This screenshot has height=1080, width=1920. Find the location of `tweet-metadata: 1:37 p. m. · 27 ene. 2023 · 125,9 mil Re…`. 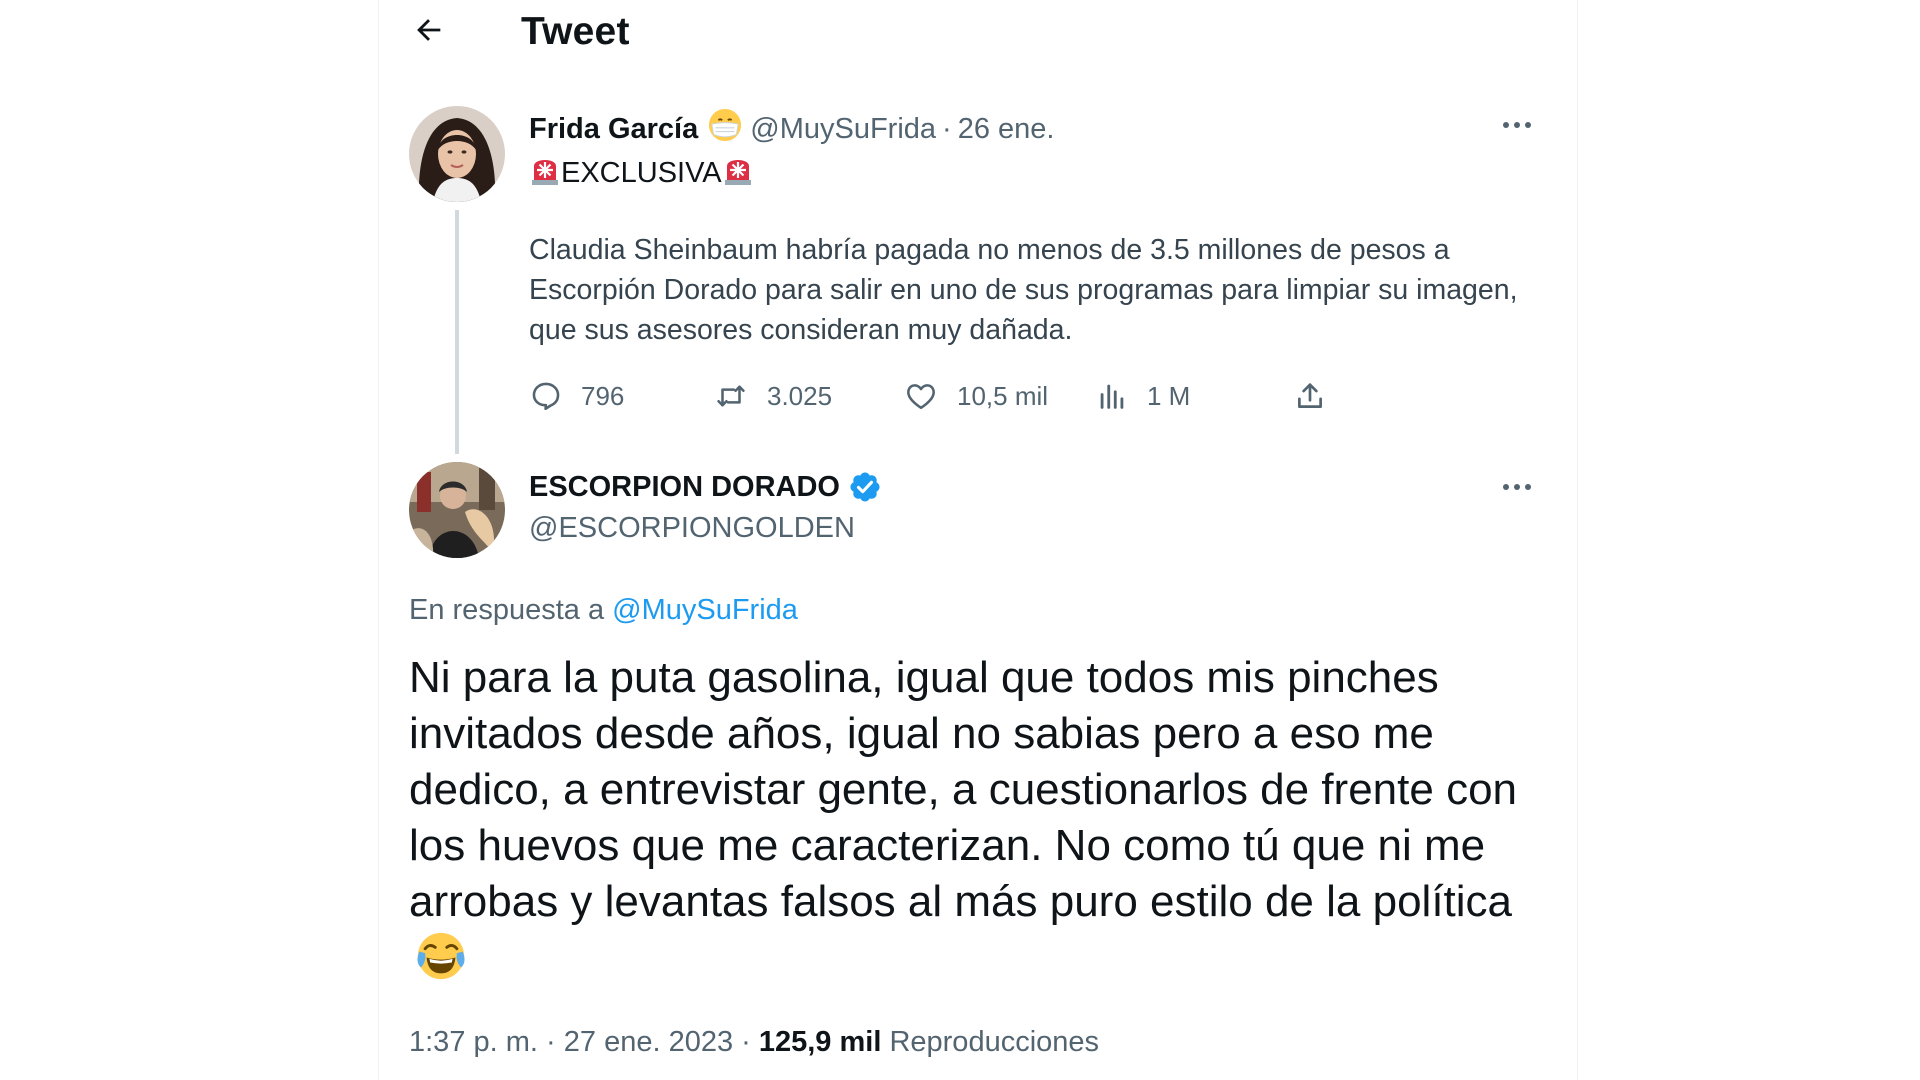

tweet-metadata: 1:37 p. m. · 27 ene. 2023 · 125,9 mil Re… is located at coordinates (754, 1042).